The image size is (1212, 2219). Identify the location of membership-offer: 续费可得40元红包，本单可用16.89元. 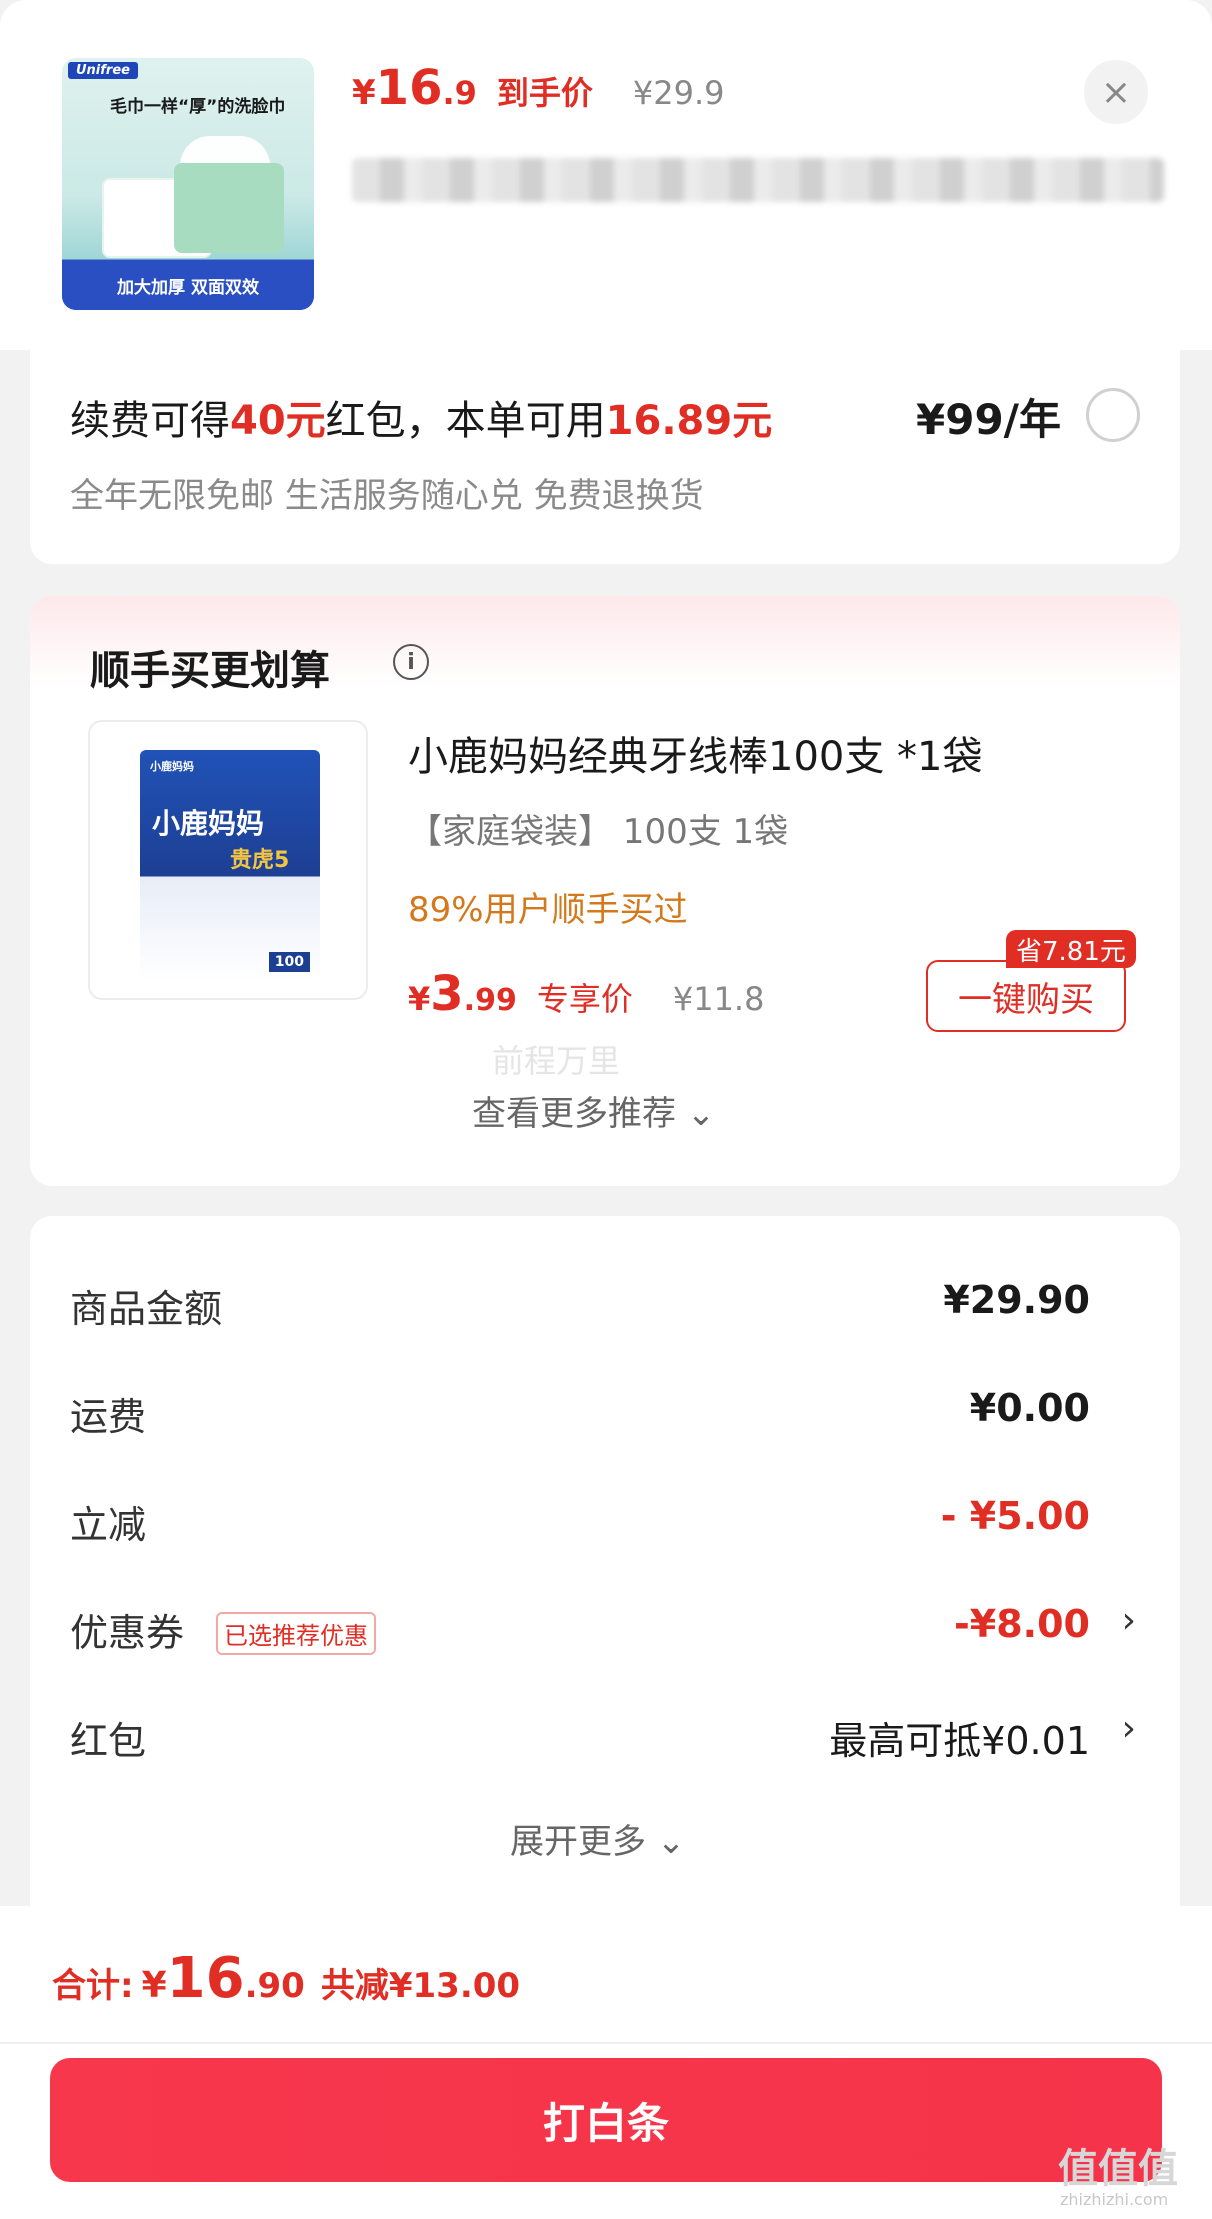
(421, 417).